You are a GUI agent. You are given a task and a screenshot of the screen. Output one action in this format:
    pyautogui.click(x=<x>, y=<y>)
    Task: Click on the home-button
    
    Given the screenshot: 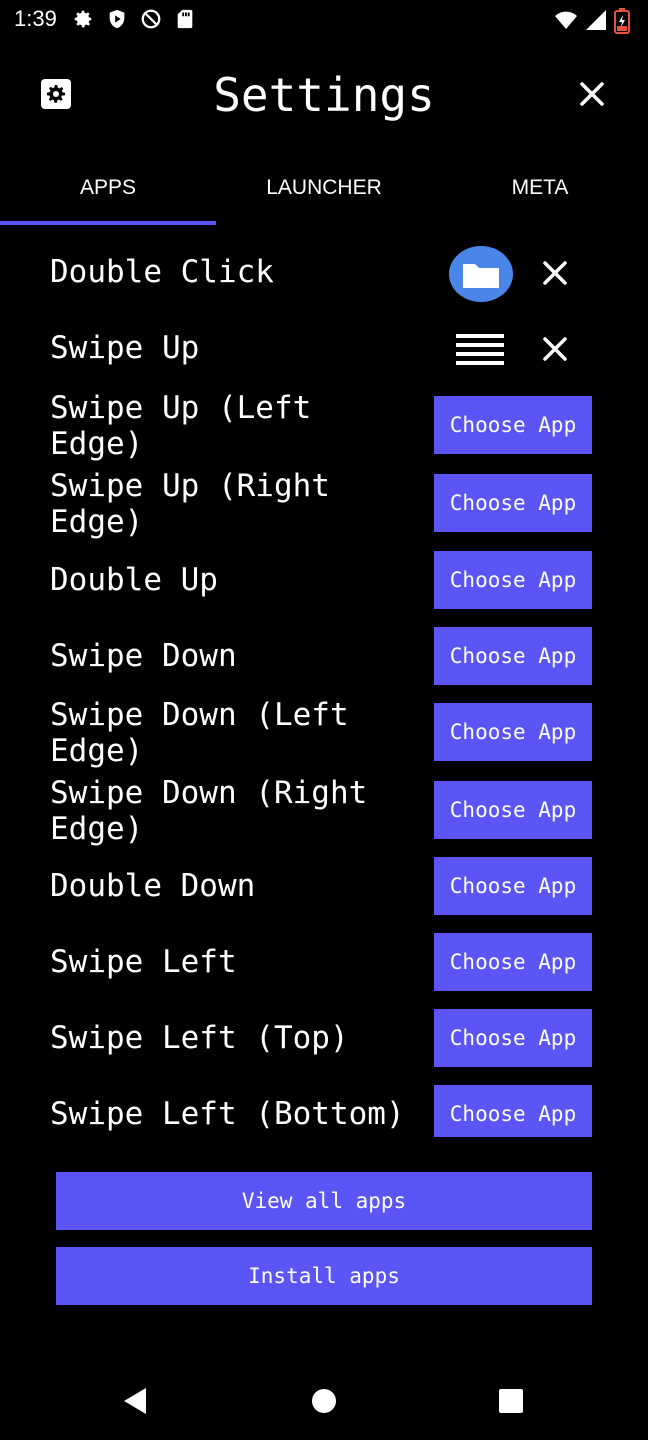 What is the action you would take?
    pyautogui.click(x=324, y=1401)
    